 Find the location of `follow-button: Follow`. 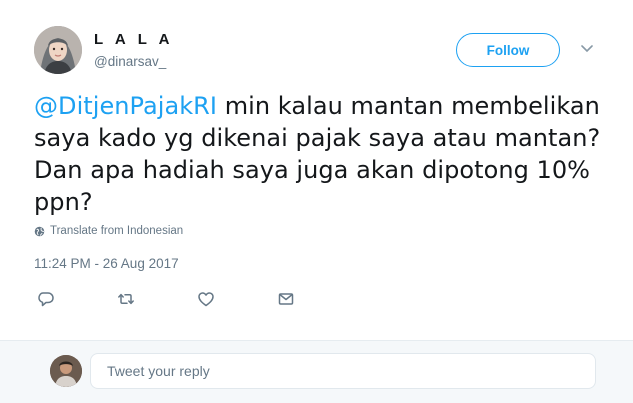

follow-button: Follow is located at coordinates (508, 50).